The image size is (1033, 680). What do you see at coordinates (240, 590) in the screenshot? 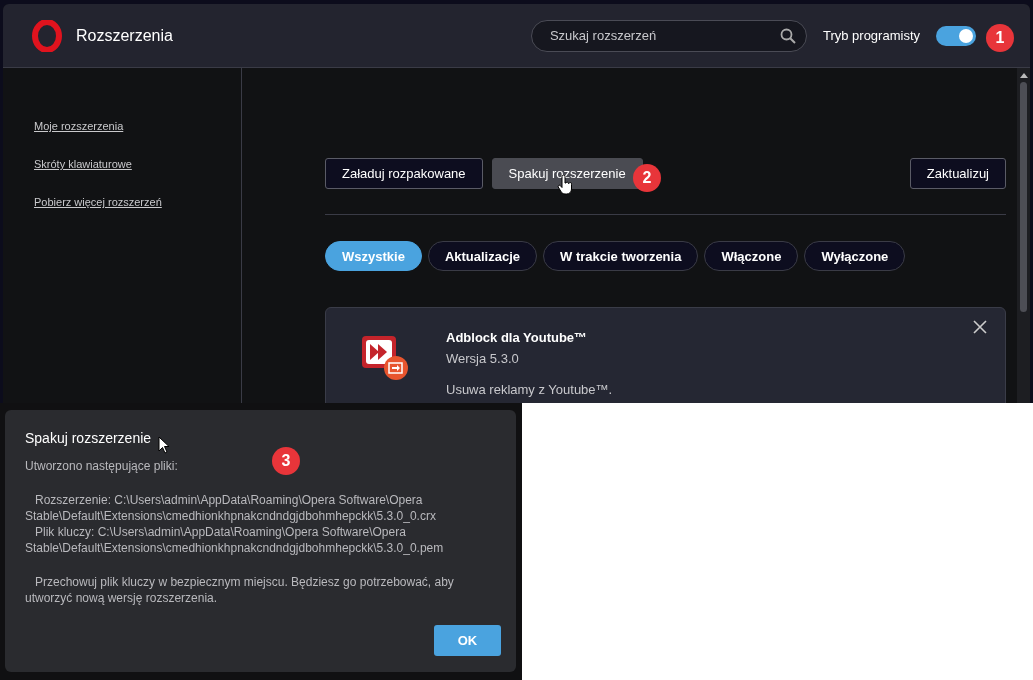
I see `dialog-note: Przechowuj plik kluczy w bezpiecznym miejscu. Będziesz go potrzebować, aby utworzyć nową wersję rozszerzenia.` at bounding box center [240, 590].